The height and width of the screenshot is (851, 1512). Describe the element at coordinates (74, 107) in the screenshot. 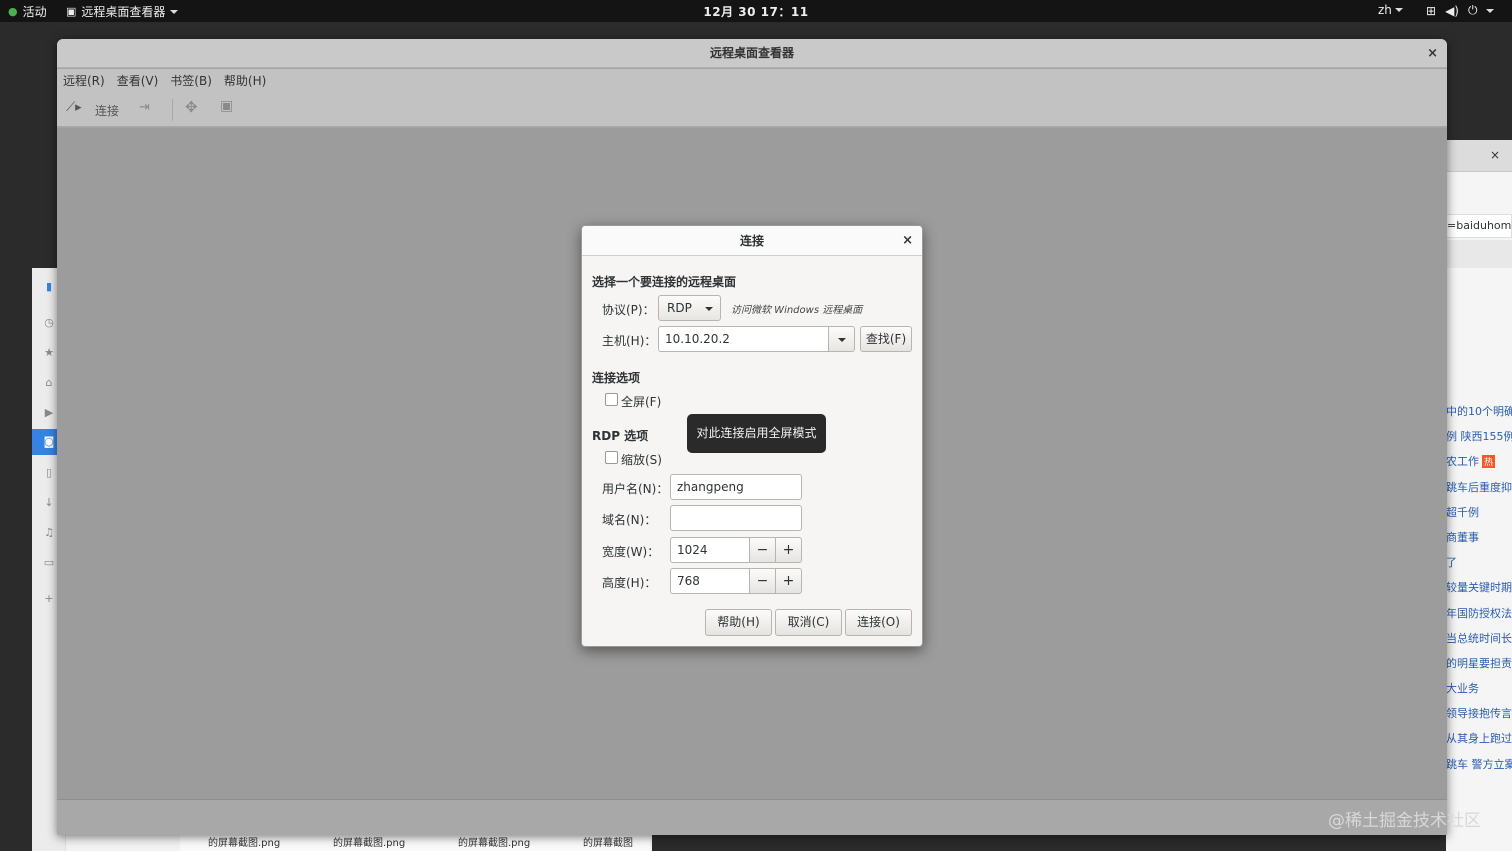

I see `connect-icon: ⟋▸` at that location.